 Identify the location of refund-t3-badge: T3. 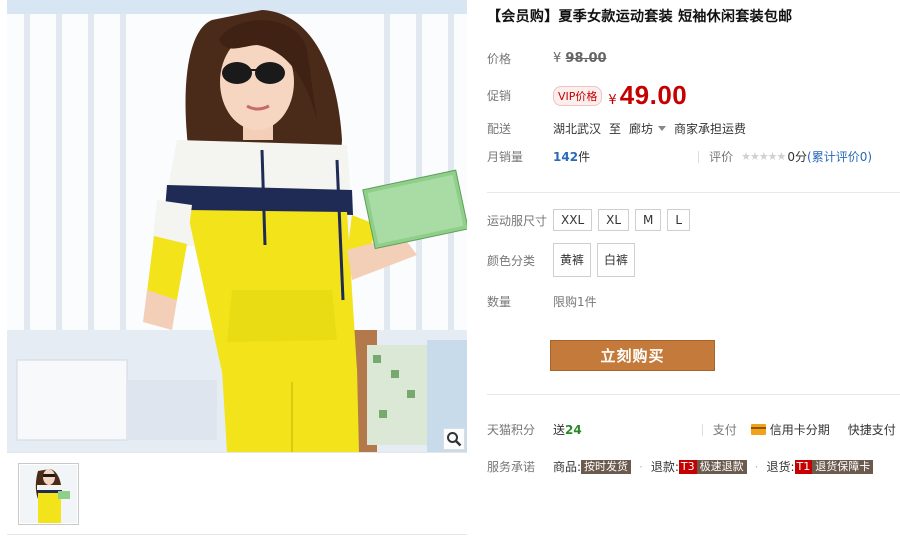
(687, 466).